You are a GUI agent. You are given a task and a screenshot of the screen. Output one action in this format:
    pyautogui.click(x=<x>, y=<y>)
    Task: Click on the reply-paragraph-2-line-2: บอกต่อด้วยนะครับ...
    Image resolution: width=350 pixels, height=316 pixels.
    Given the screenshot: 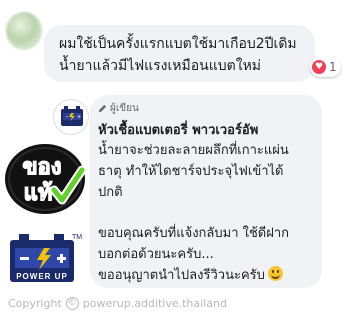 What is the action you would take?
    pyautogui.click(x=156, y=254)
    